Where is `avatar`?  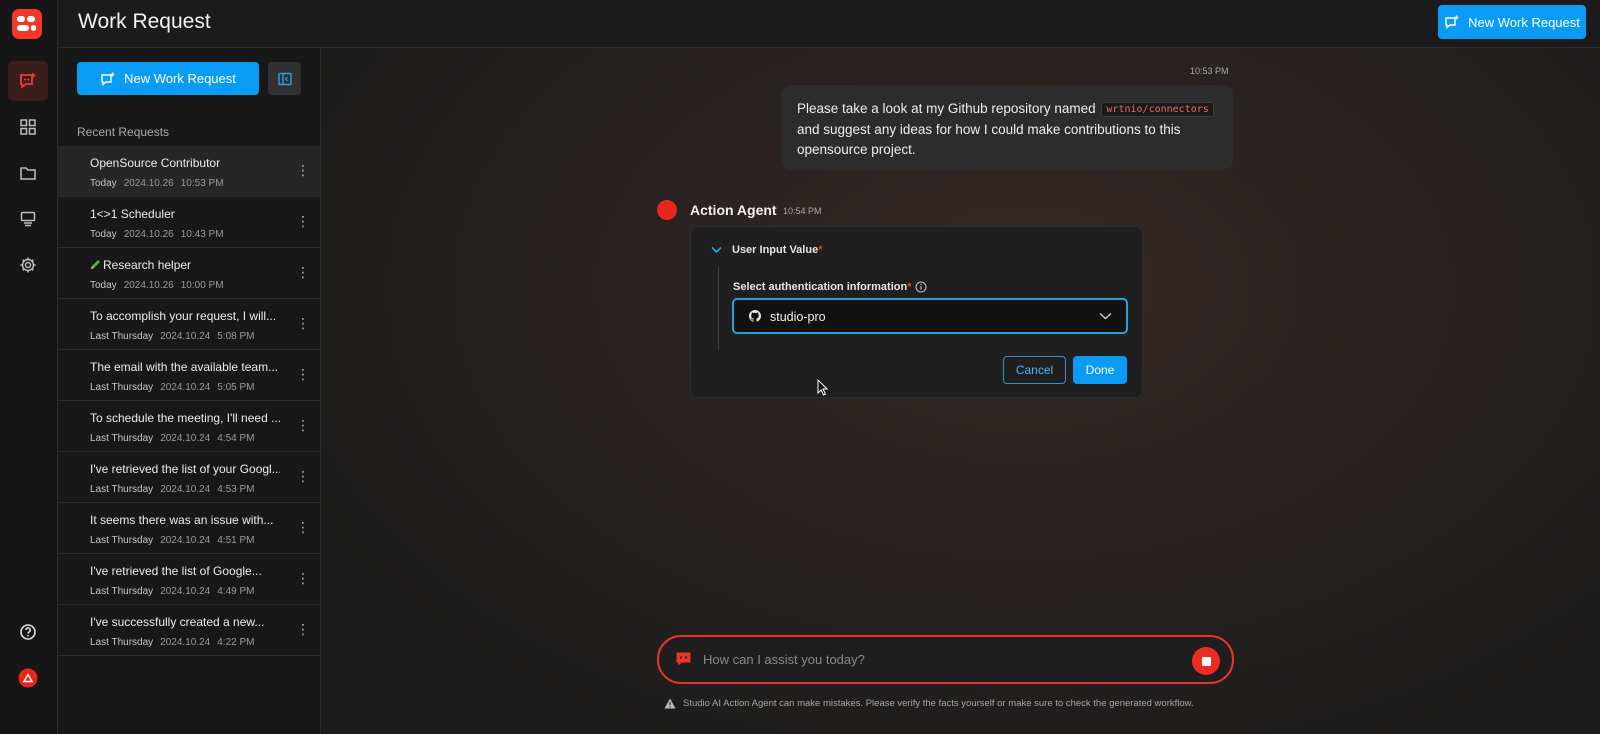
avatar is located at coordinates (28, 678).